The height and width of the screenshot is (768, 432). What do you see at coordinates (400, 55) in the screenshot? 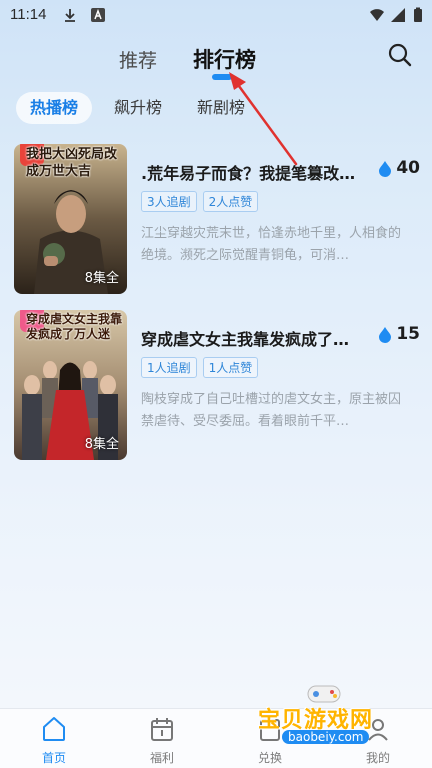
I see `search-icon` at bounding box center [400, 55].